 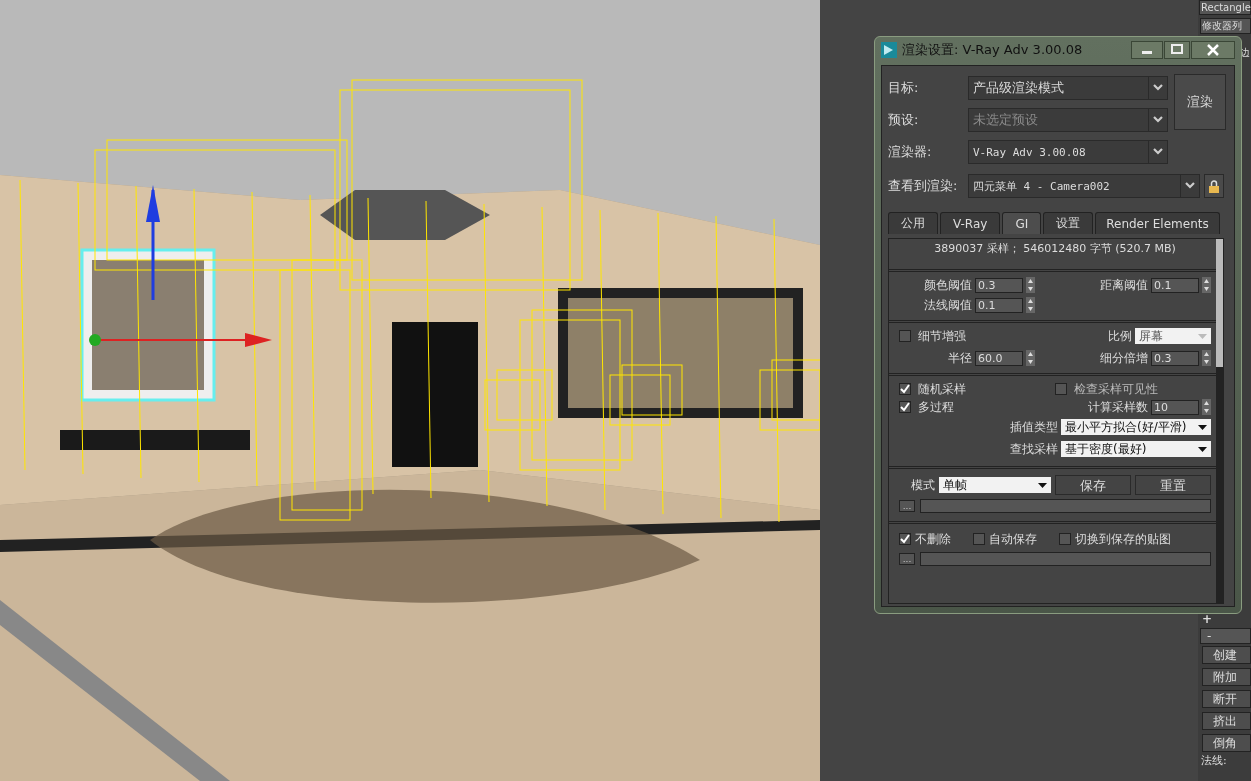 I want to click on maximize-icon, so click(x=1177, y=50).